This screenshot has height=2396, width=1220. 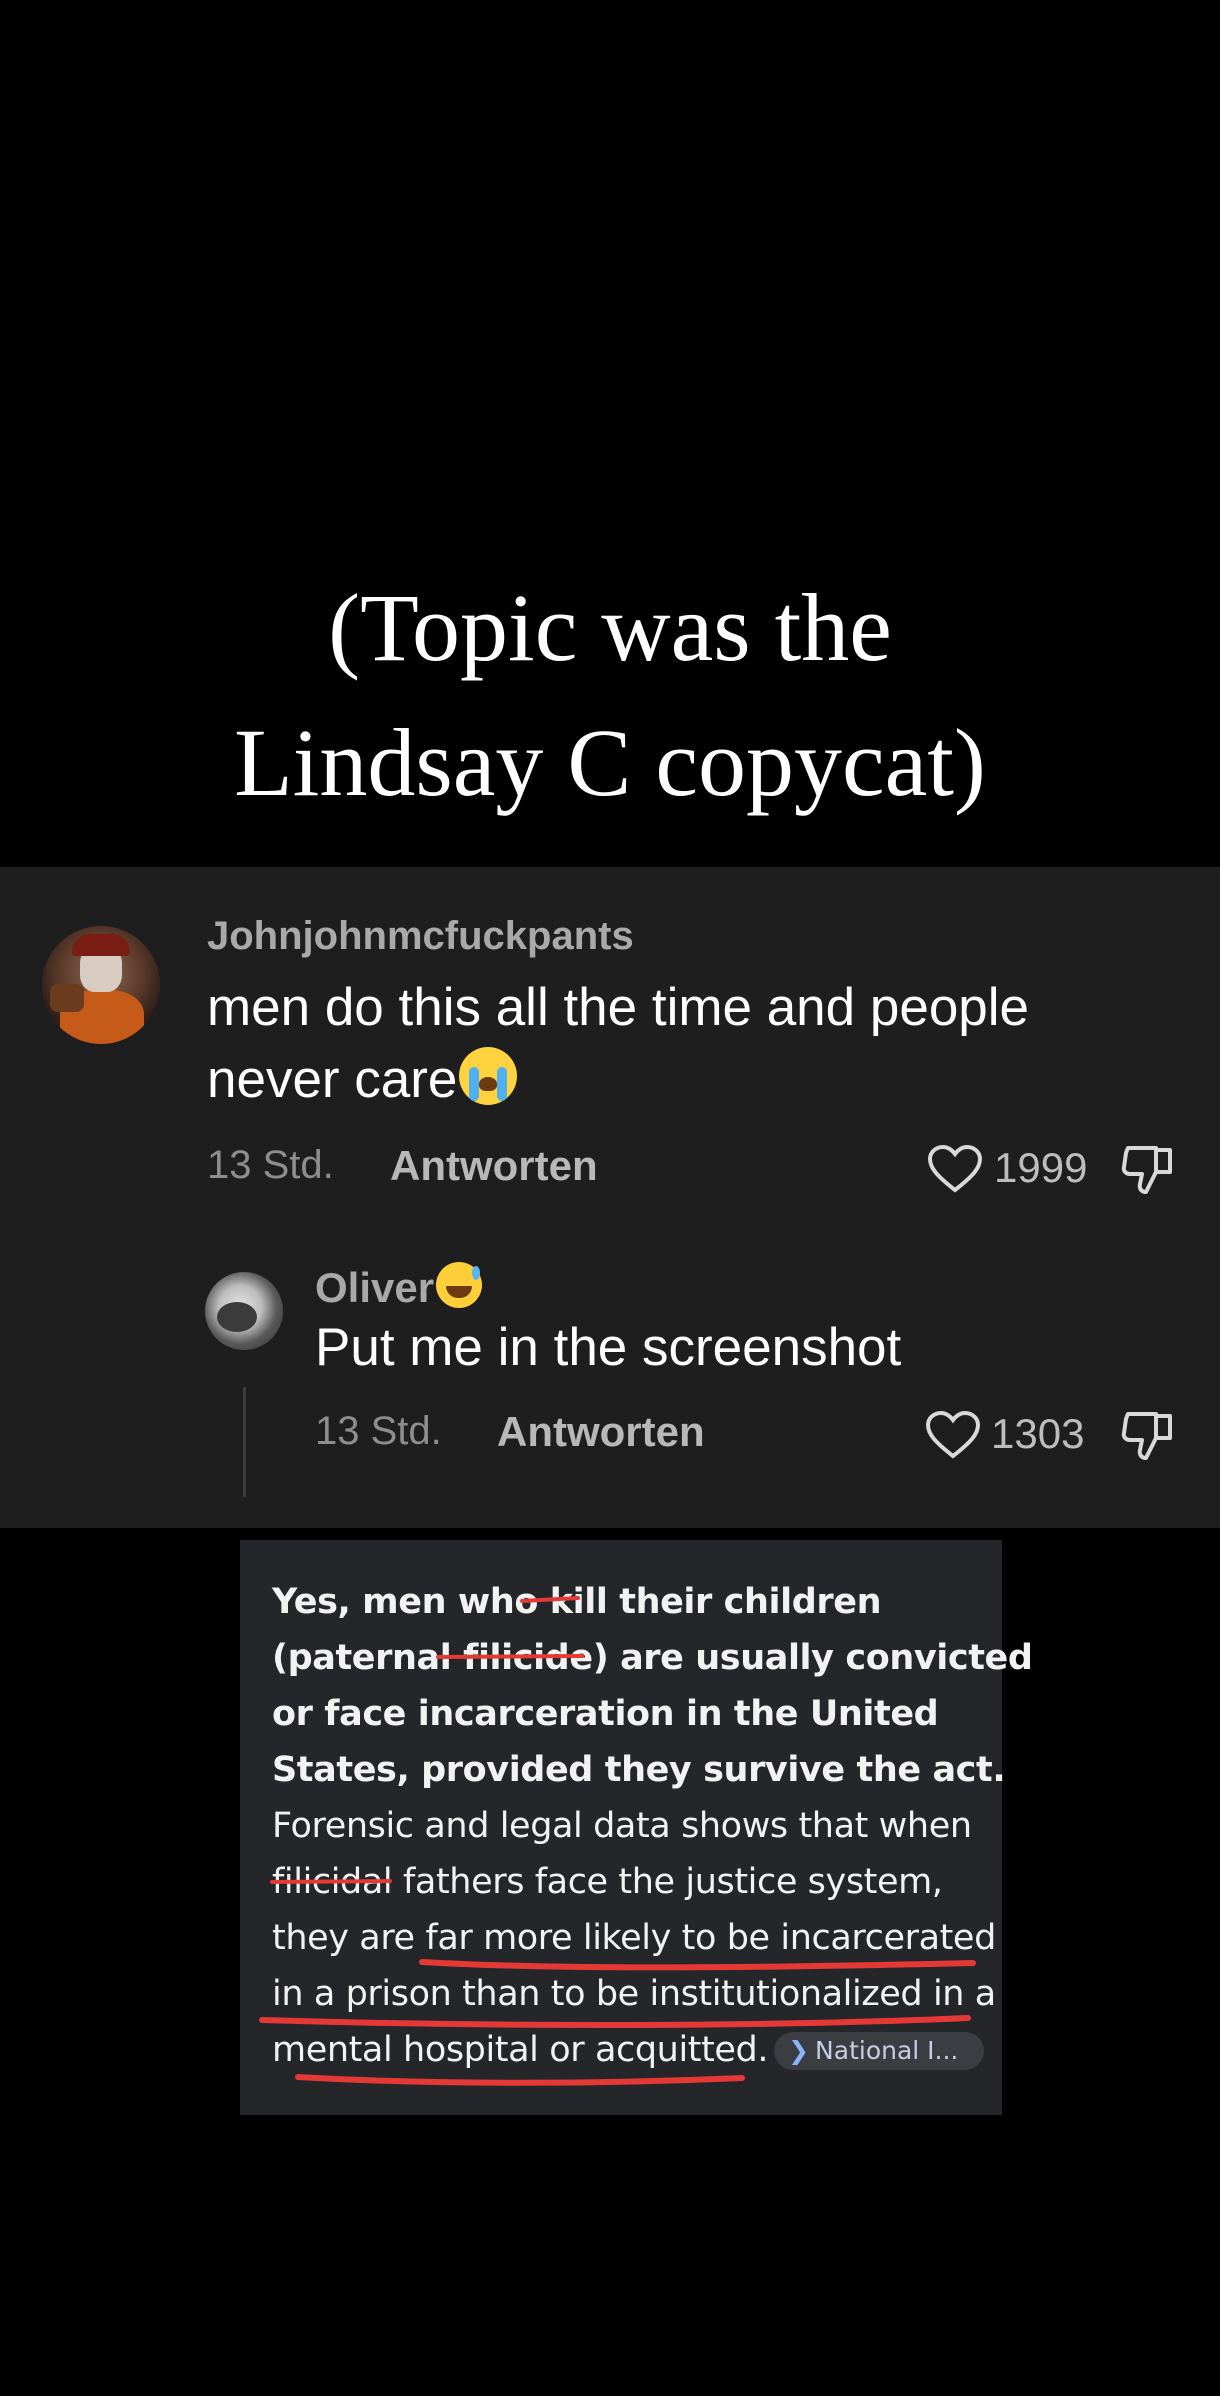 I want to click on comment-text-line-1: men do this all the time and people, so click(x=618, y=1007).